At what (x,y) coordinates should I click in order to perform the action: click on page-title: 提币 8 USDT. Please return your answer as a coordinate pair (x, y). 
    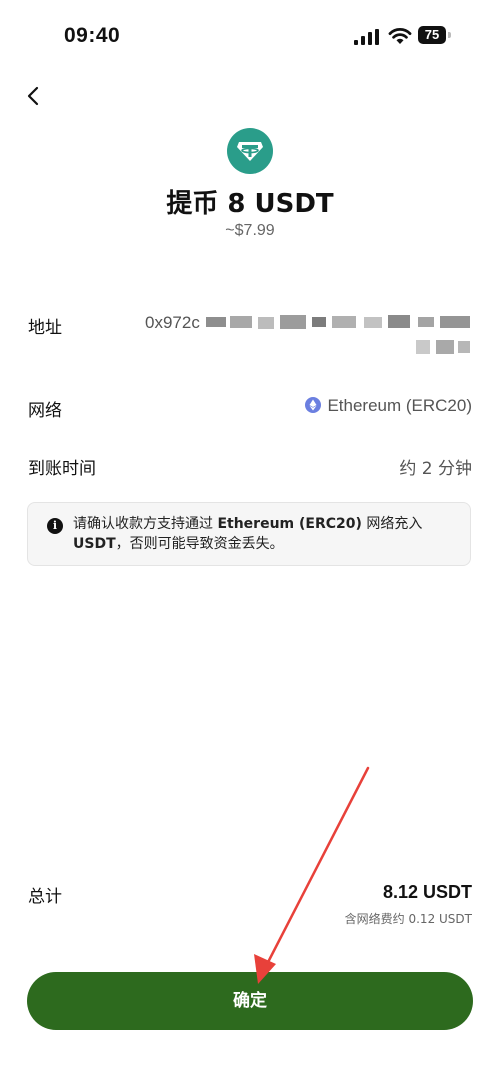
    Looking at the image, I should click on (250, 204).